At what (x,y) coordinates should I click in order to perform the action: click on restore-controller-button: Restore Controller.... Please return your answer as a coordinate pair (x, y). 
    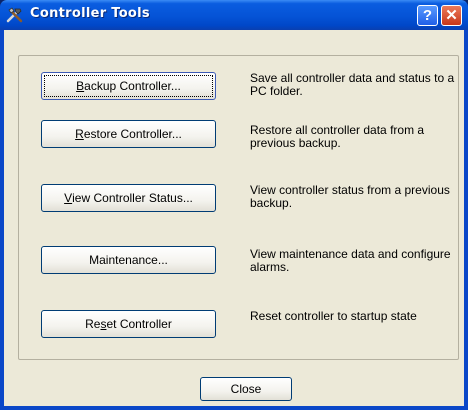
    Looking at the image, I should click on (128, 134).